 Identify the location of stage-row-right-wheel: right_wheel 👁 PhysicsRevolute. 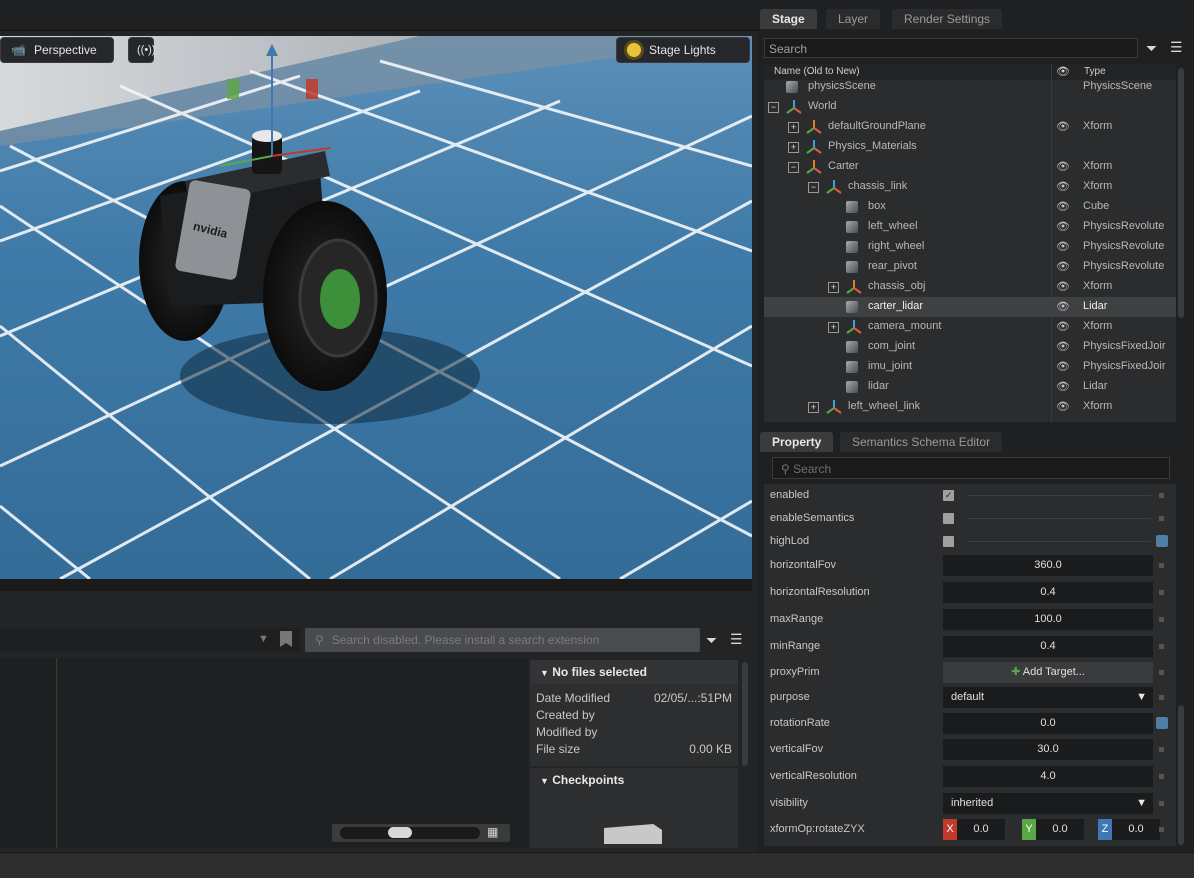
(970, 247).